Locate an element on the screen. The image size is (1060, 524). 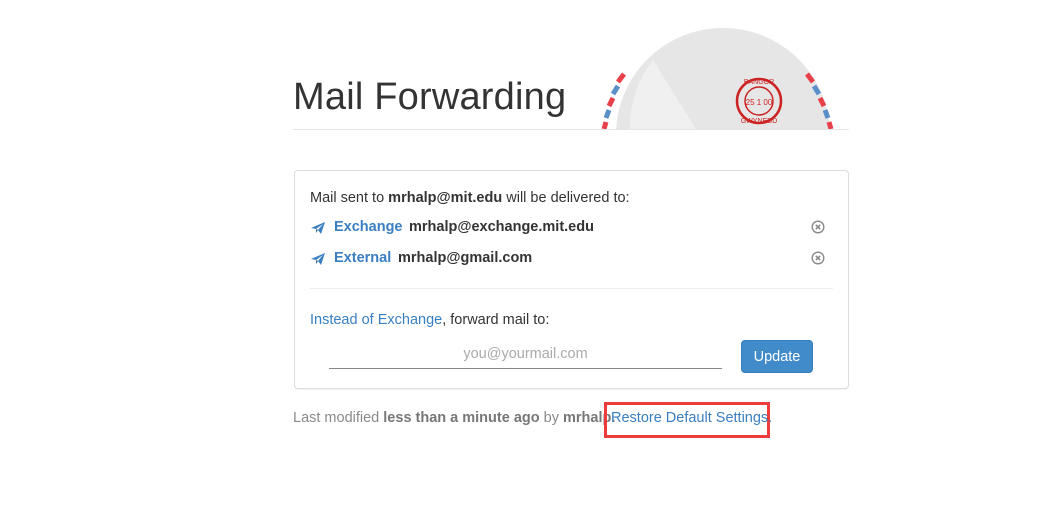
forward-email-input is located at coordinates (525, 354).